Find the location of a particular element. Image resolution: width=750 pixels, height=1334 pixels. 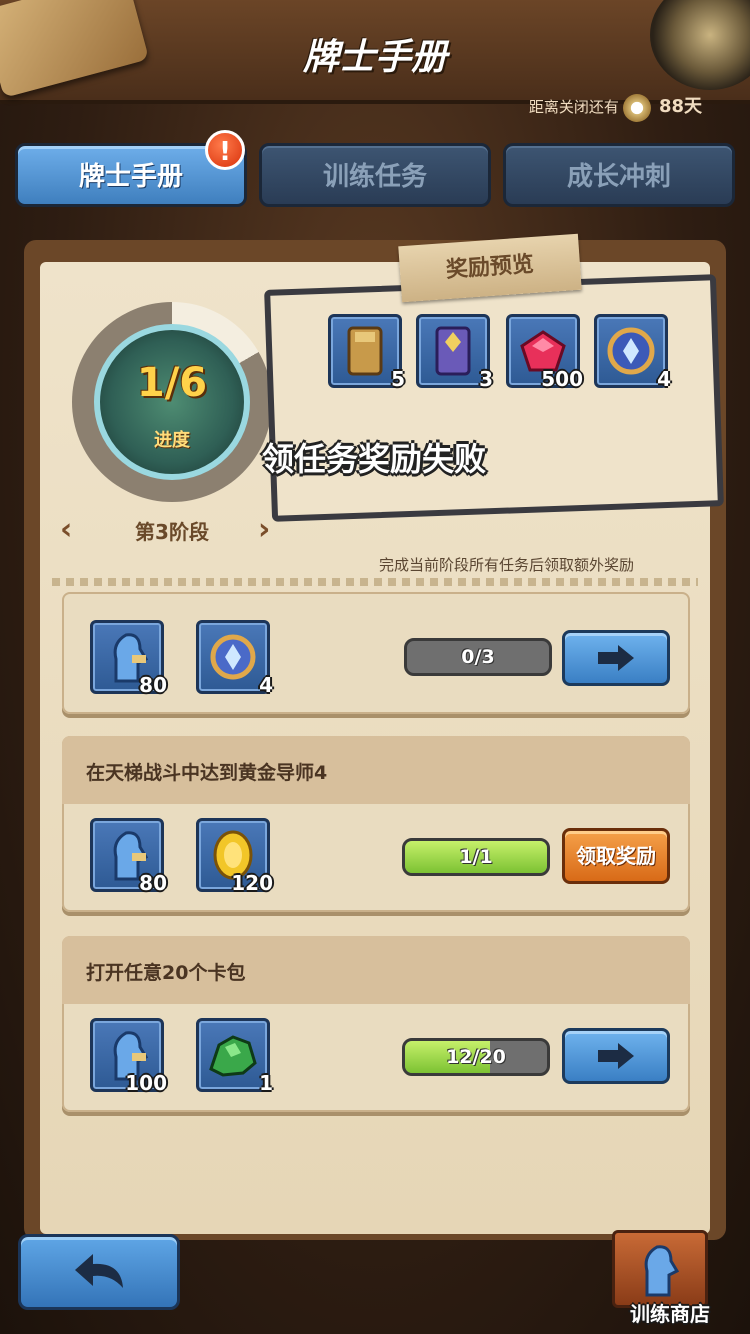

bonus-hint: 完成当前阶段所有任务后领取额外奖励 is located at coordinates (506, 565).